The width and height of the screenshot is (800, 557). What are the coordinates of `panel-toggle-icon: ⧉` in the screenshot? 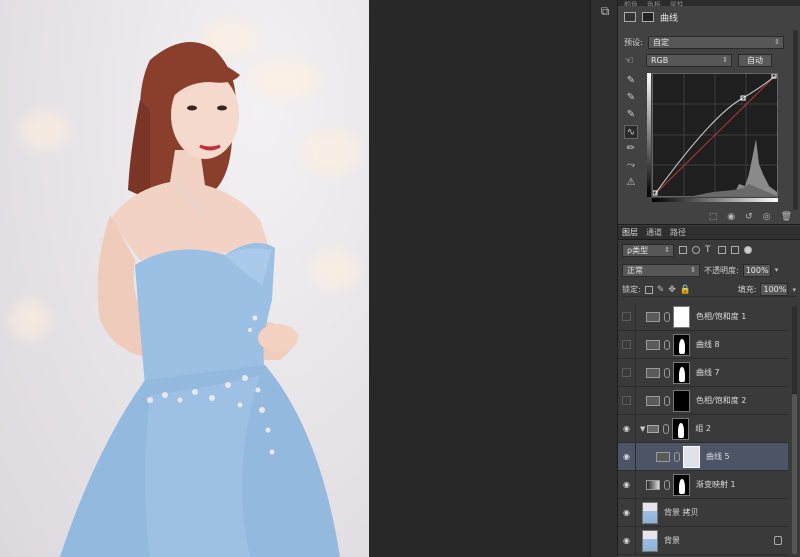 It's located at (605, 11).